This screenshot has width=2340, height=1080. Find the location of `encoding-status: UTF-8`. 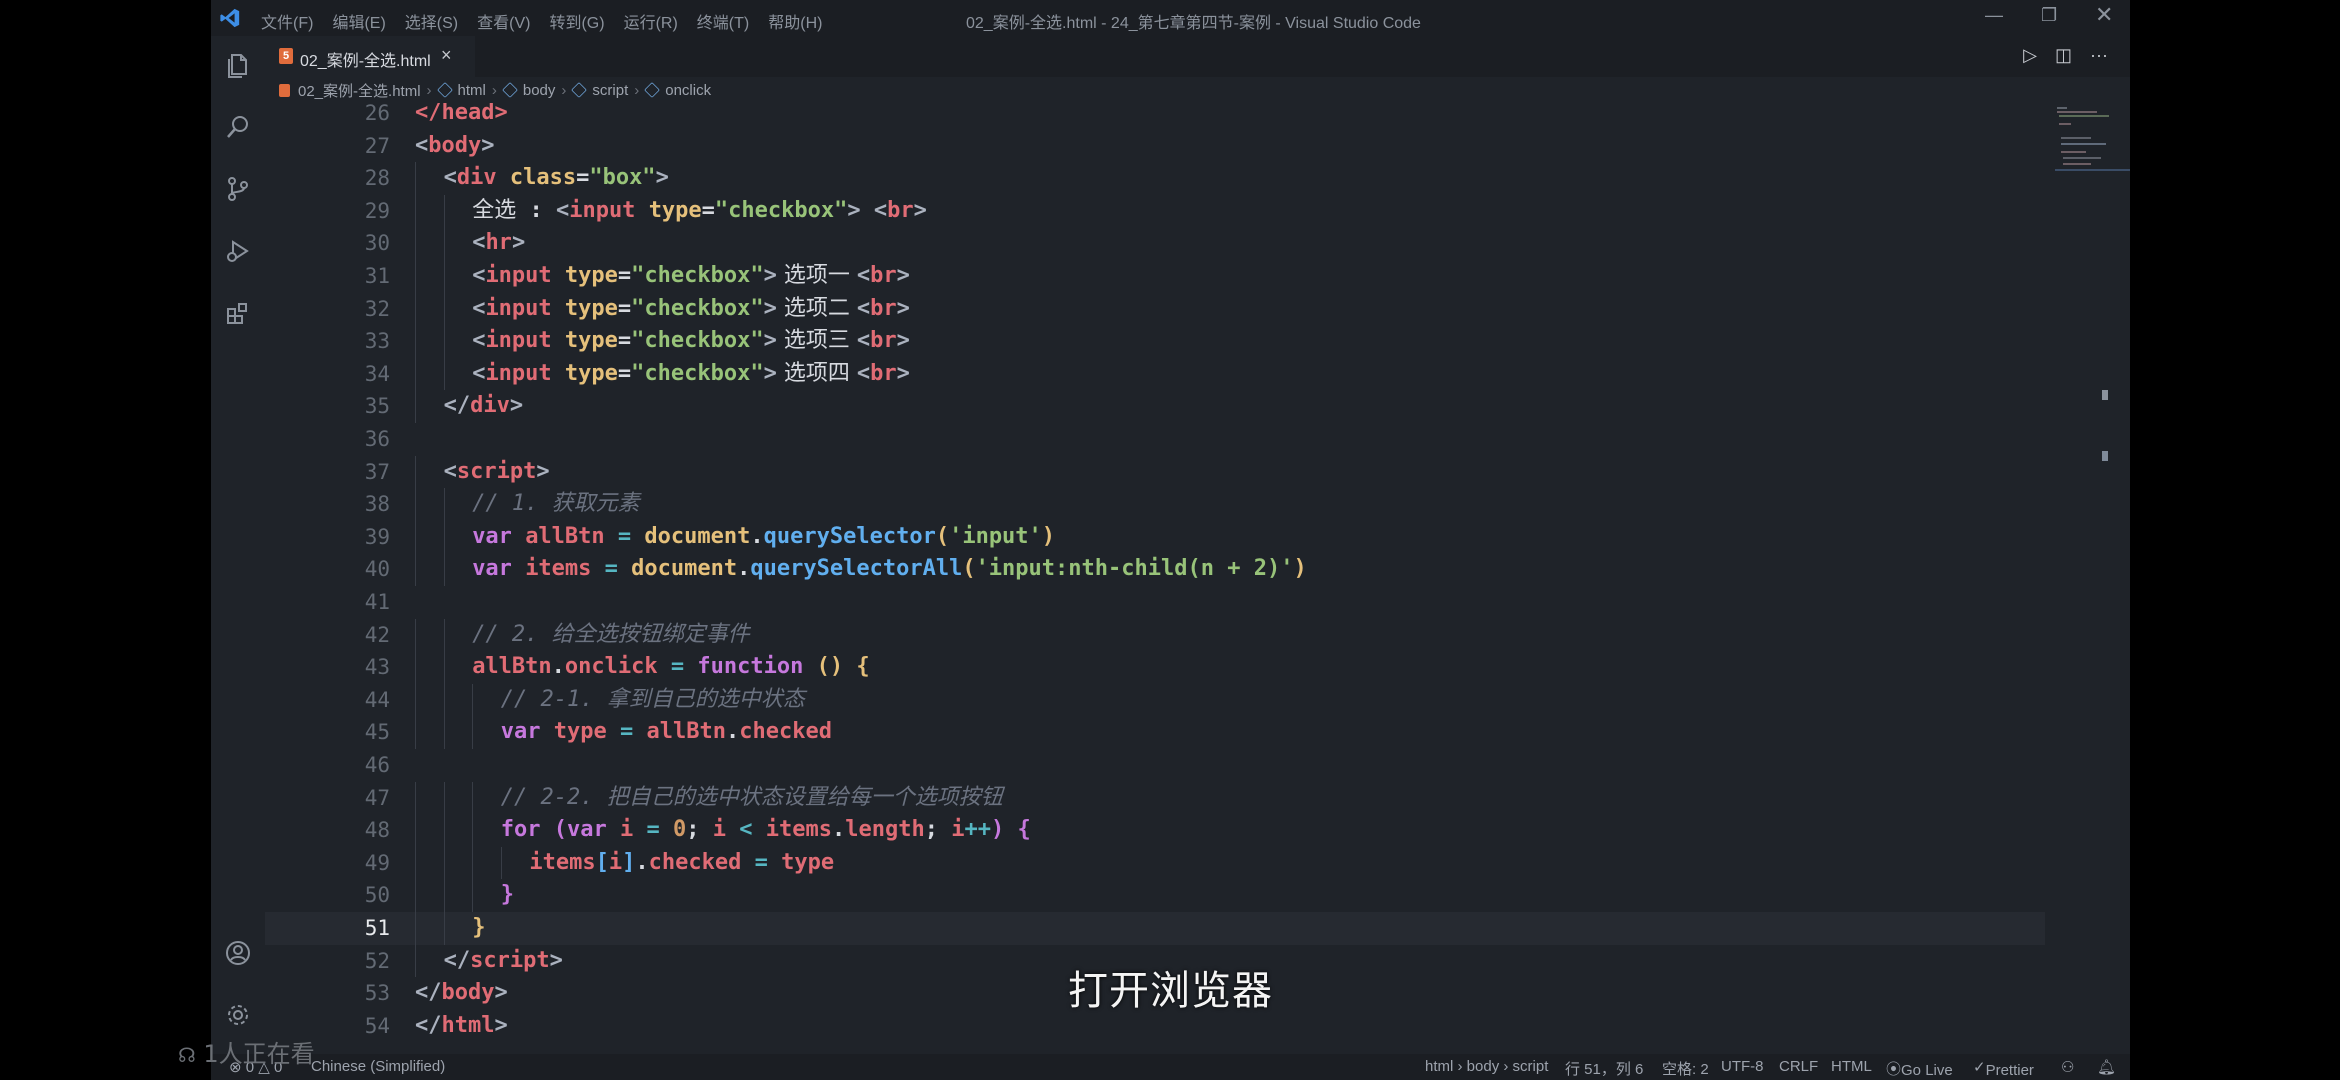

encoding-status: UTF-8 is located at coordinates (1742, 1066).